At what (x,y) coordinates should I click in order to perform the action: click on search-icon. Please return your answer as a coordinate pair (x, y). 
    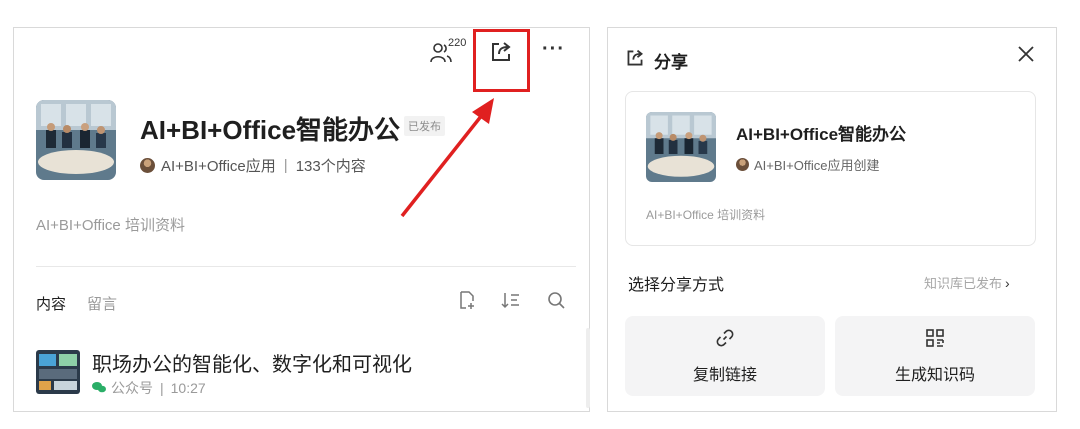
    Looking at the image, I should click on (556, 302).